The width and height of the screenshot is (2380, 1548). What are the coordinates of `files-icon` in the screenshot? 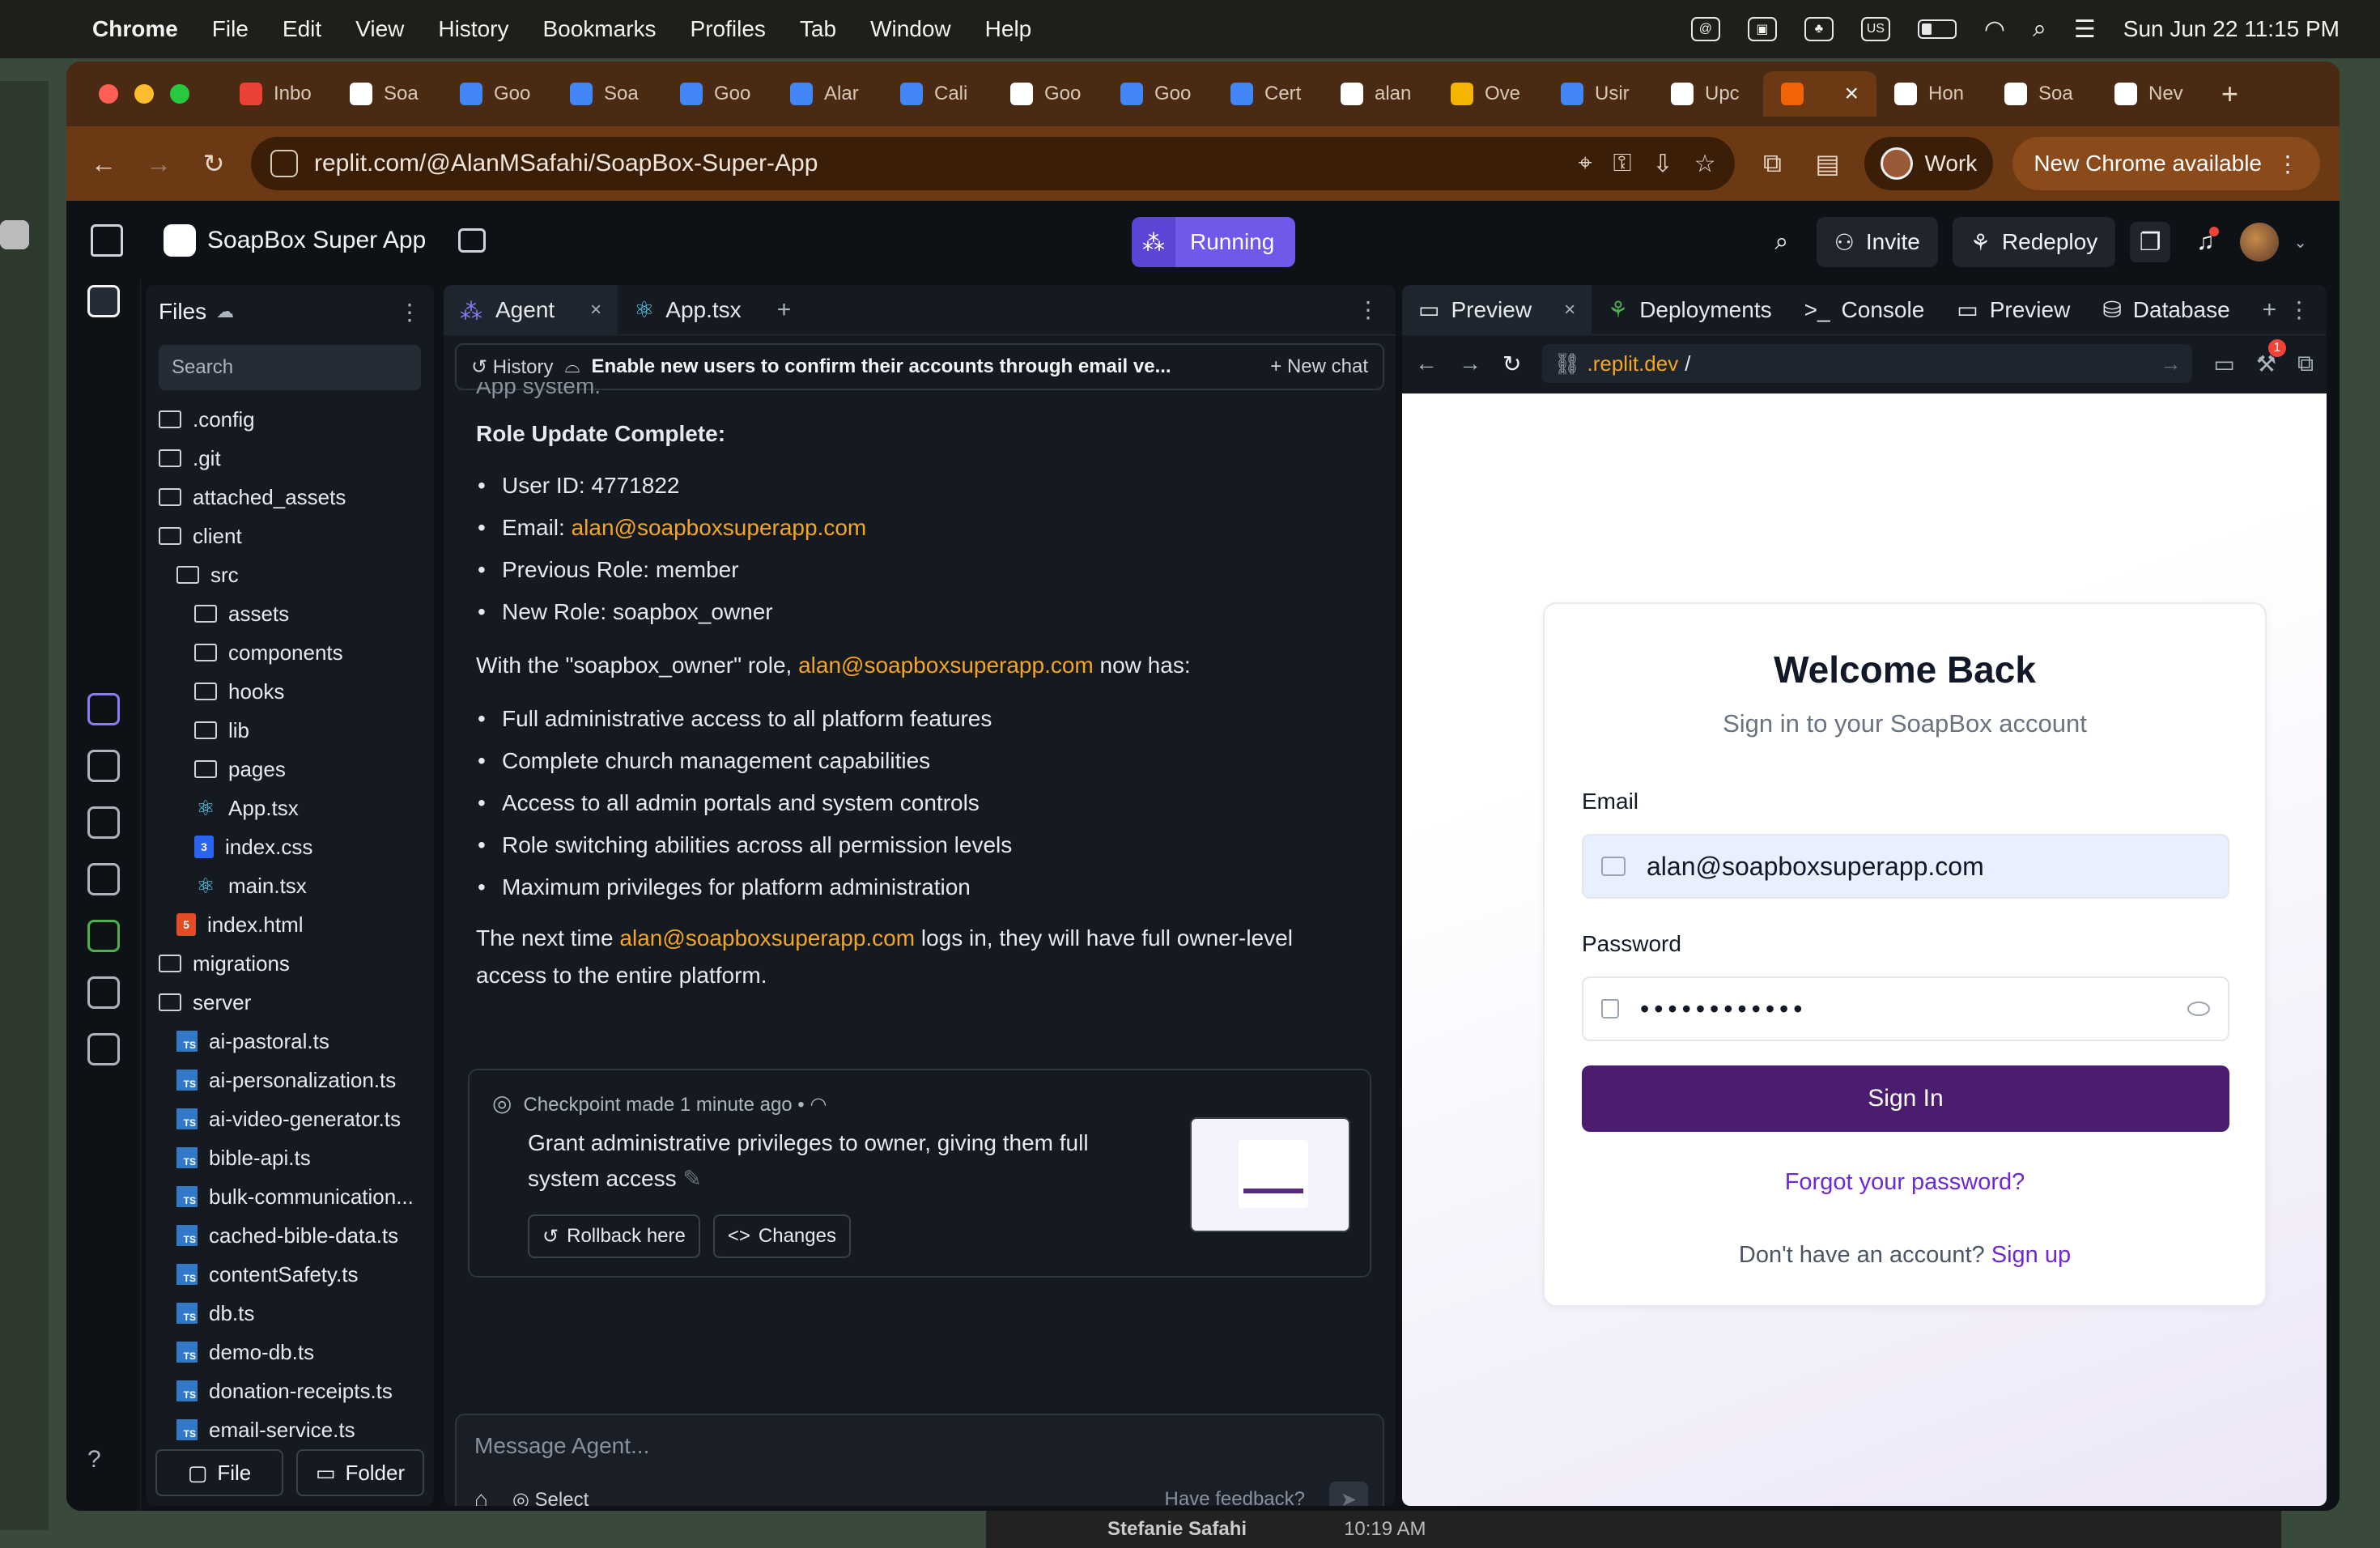 It's located at (103, 301).